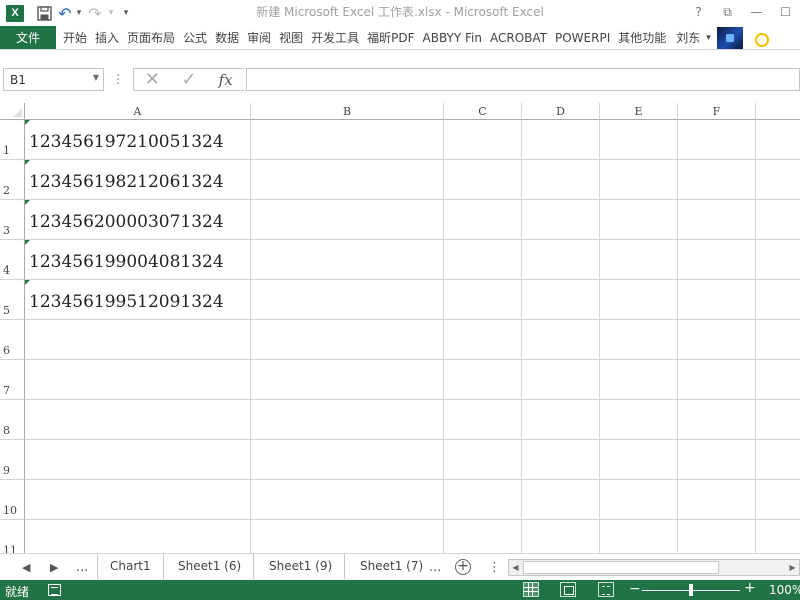  I want to click on cell-c8, so click(483, 420).